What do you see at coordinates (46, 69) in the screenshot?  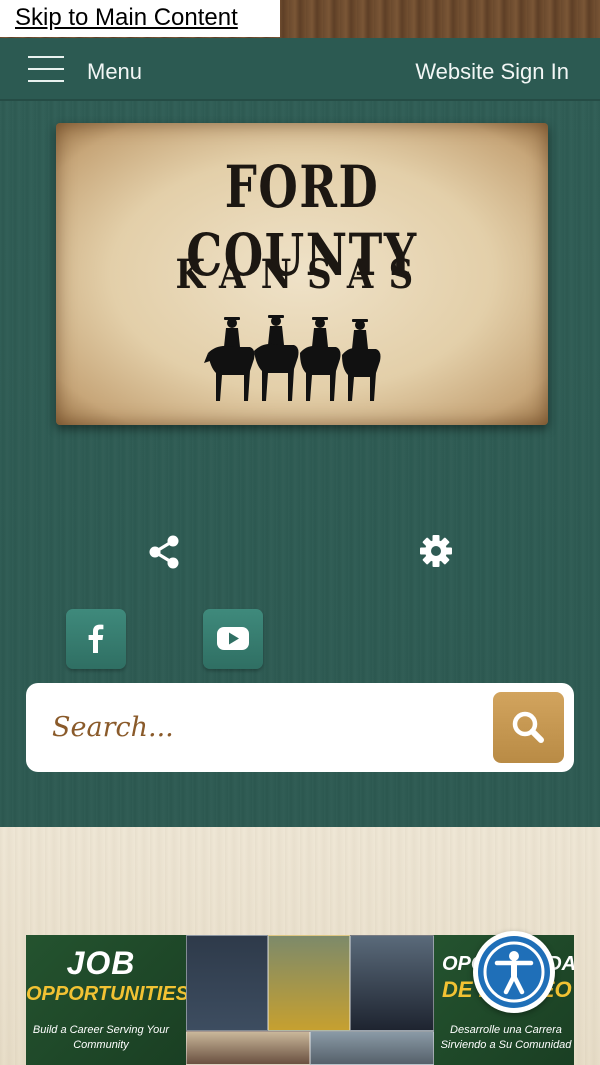 I see `hamburger-menu-icon` at bounding box center [46, 69].